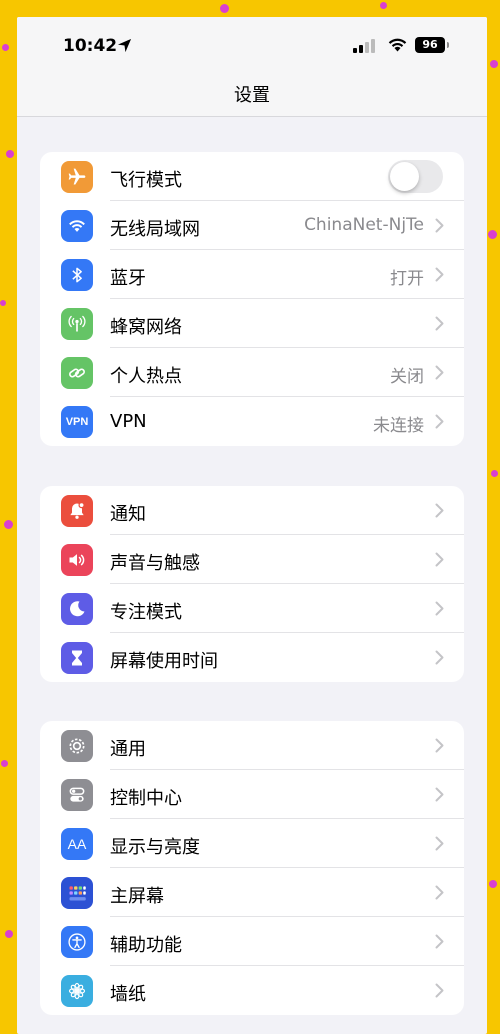  Describe the element at coordinates (252, 274) in the screenshot. I see `row-bluetooth: 蓝牙 打开` at that location.